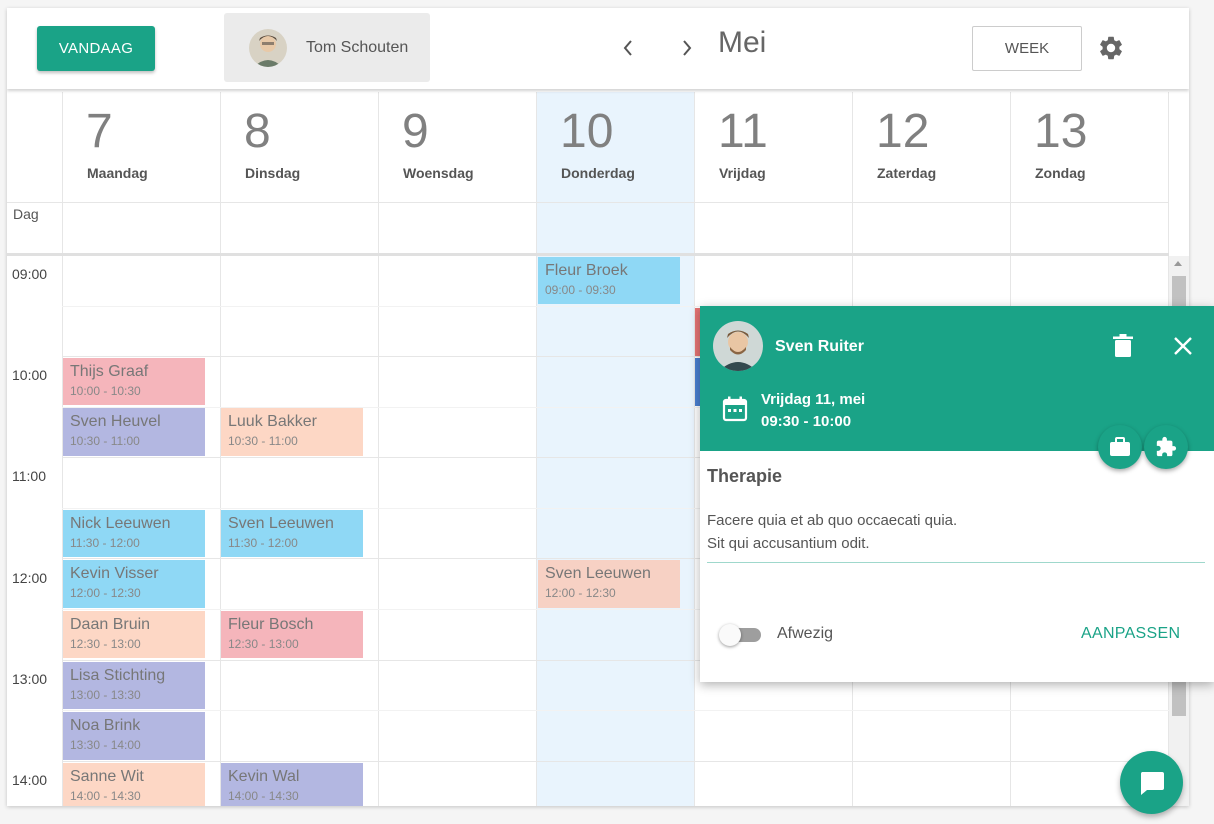 The width and height of the screenshot is (1214, 824). Describe the element at coordinates (134, 736) in the screenshot. I see `event-card: Noa Brink 13:30 - 14:00` at that location.